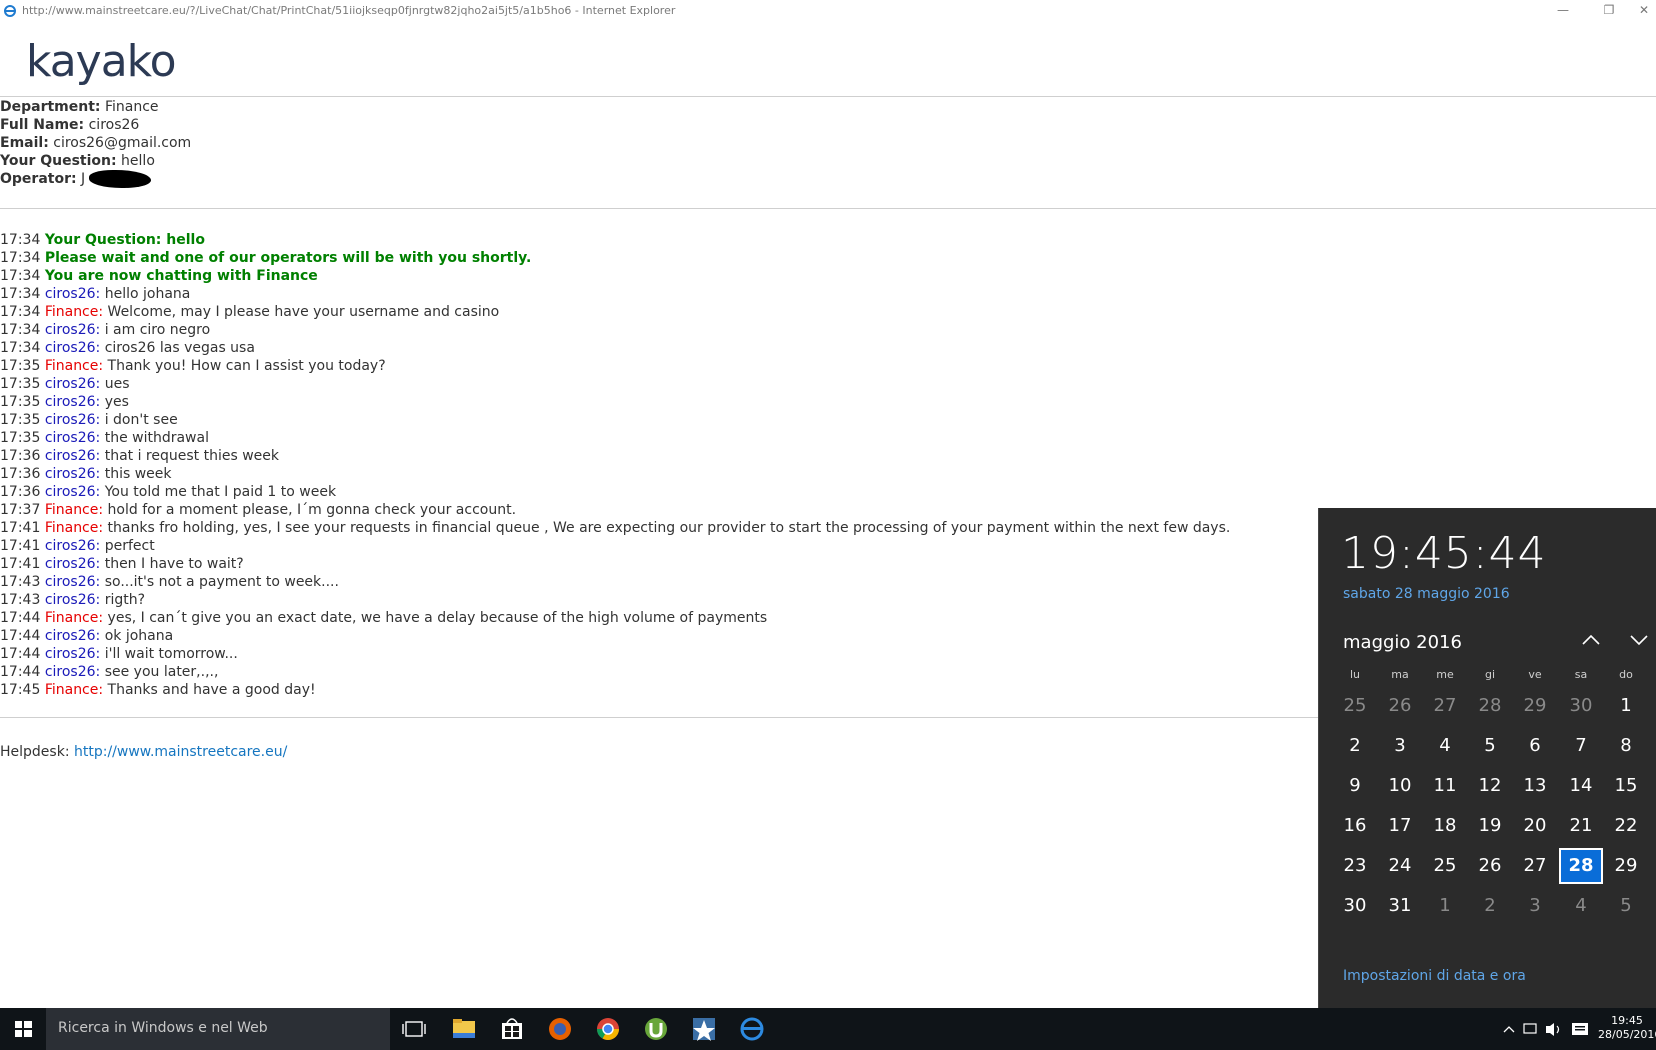 This screenshot has width=1656, height=1050. What do you see at coordinates (23, 1029) in the screenshot?
I see `windows-start-icon` at bounding box center [23, 1029].